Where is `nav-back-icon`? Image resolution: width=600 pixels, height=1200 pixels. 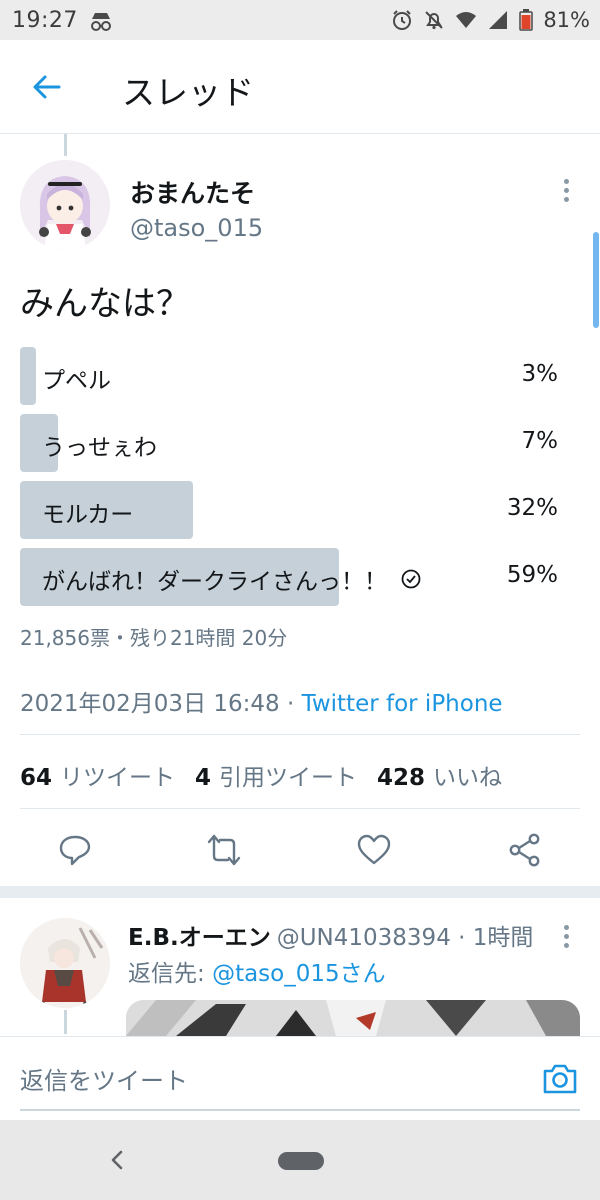 nav-back-icon is located at coordinates (117, 1160).